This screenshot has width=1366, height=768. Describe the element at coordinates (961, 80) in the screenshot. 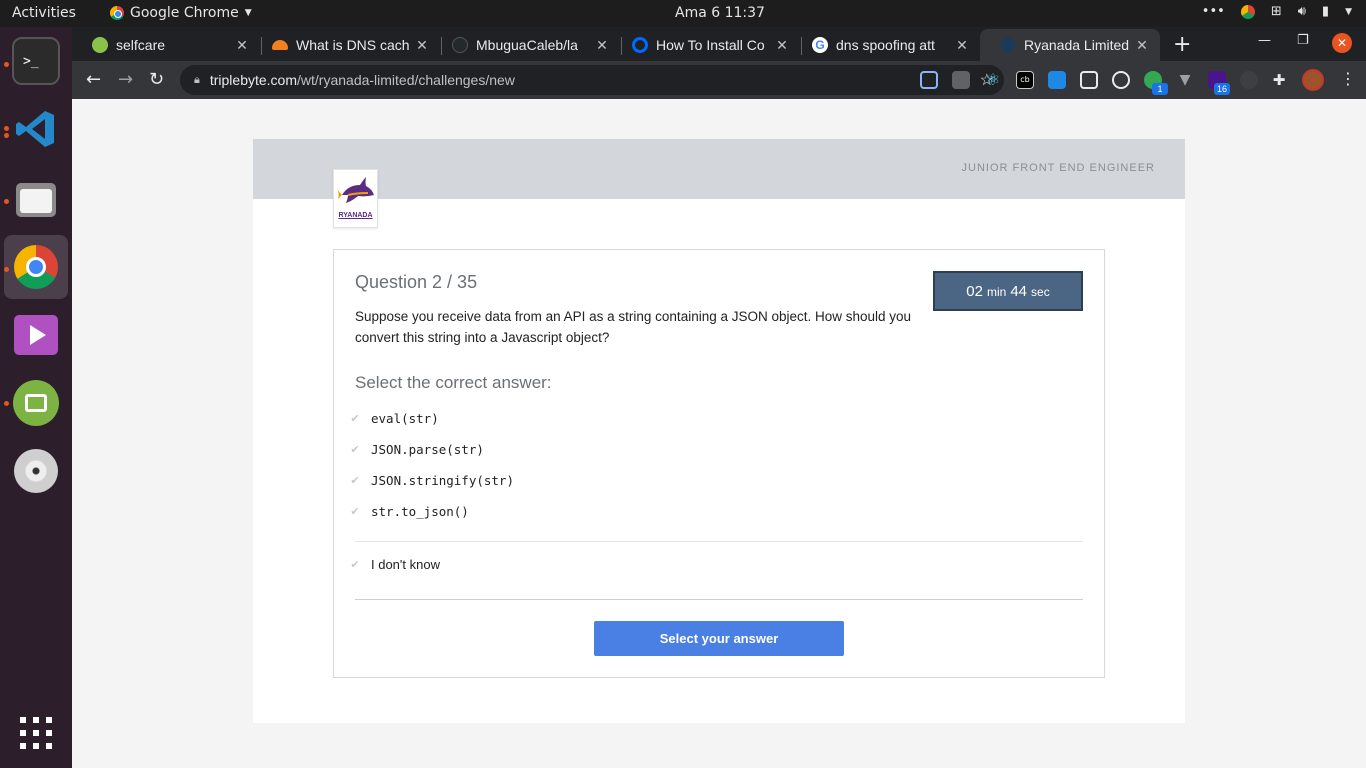

I see `extension-icon` at that location.